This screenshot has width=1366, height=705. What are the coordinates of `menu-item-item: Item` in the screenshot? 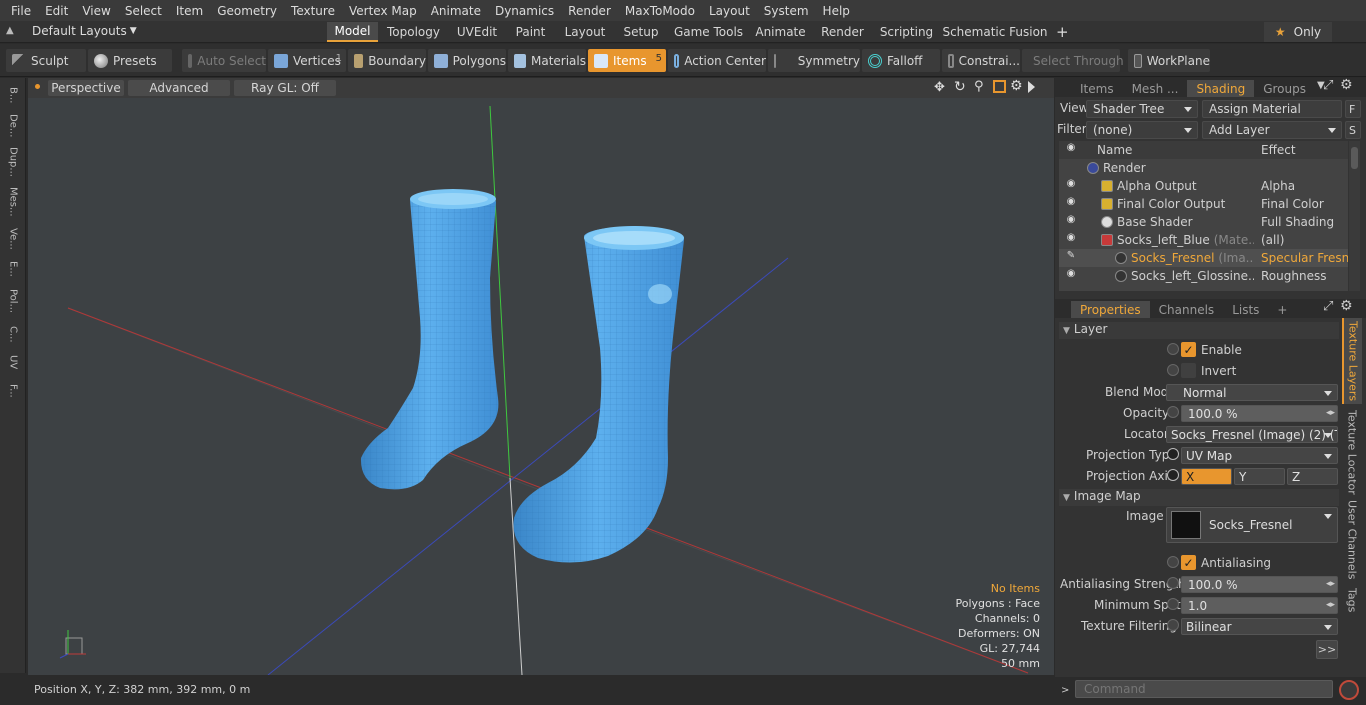 It's located at (189, 11).